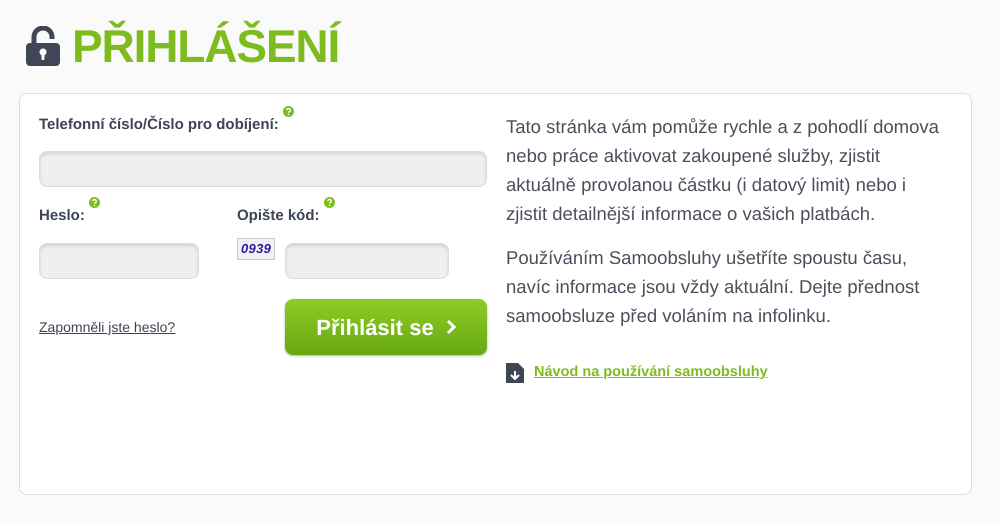  I want to click on phone-input, so click(263, 168).